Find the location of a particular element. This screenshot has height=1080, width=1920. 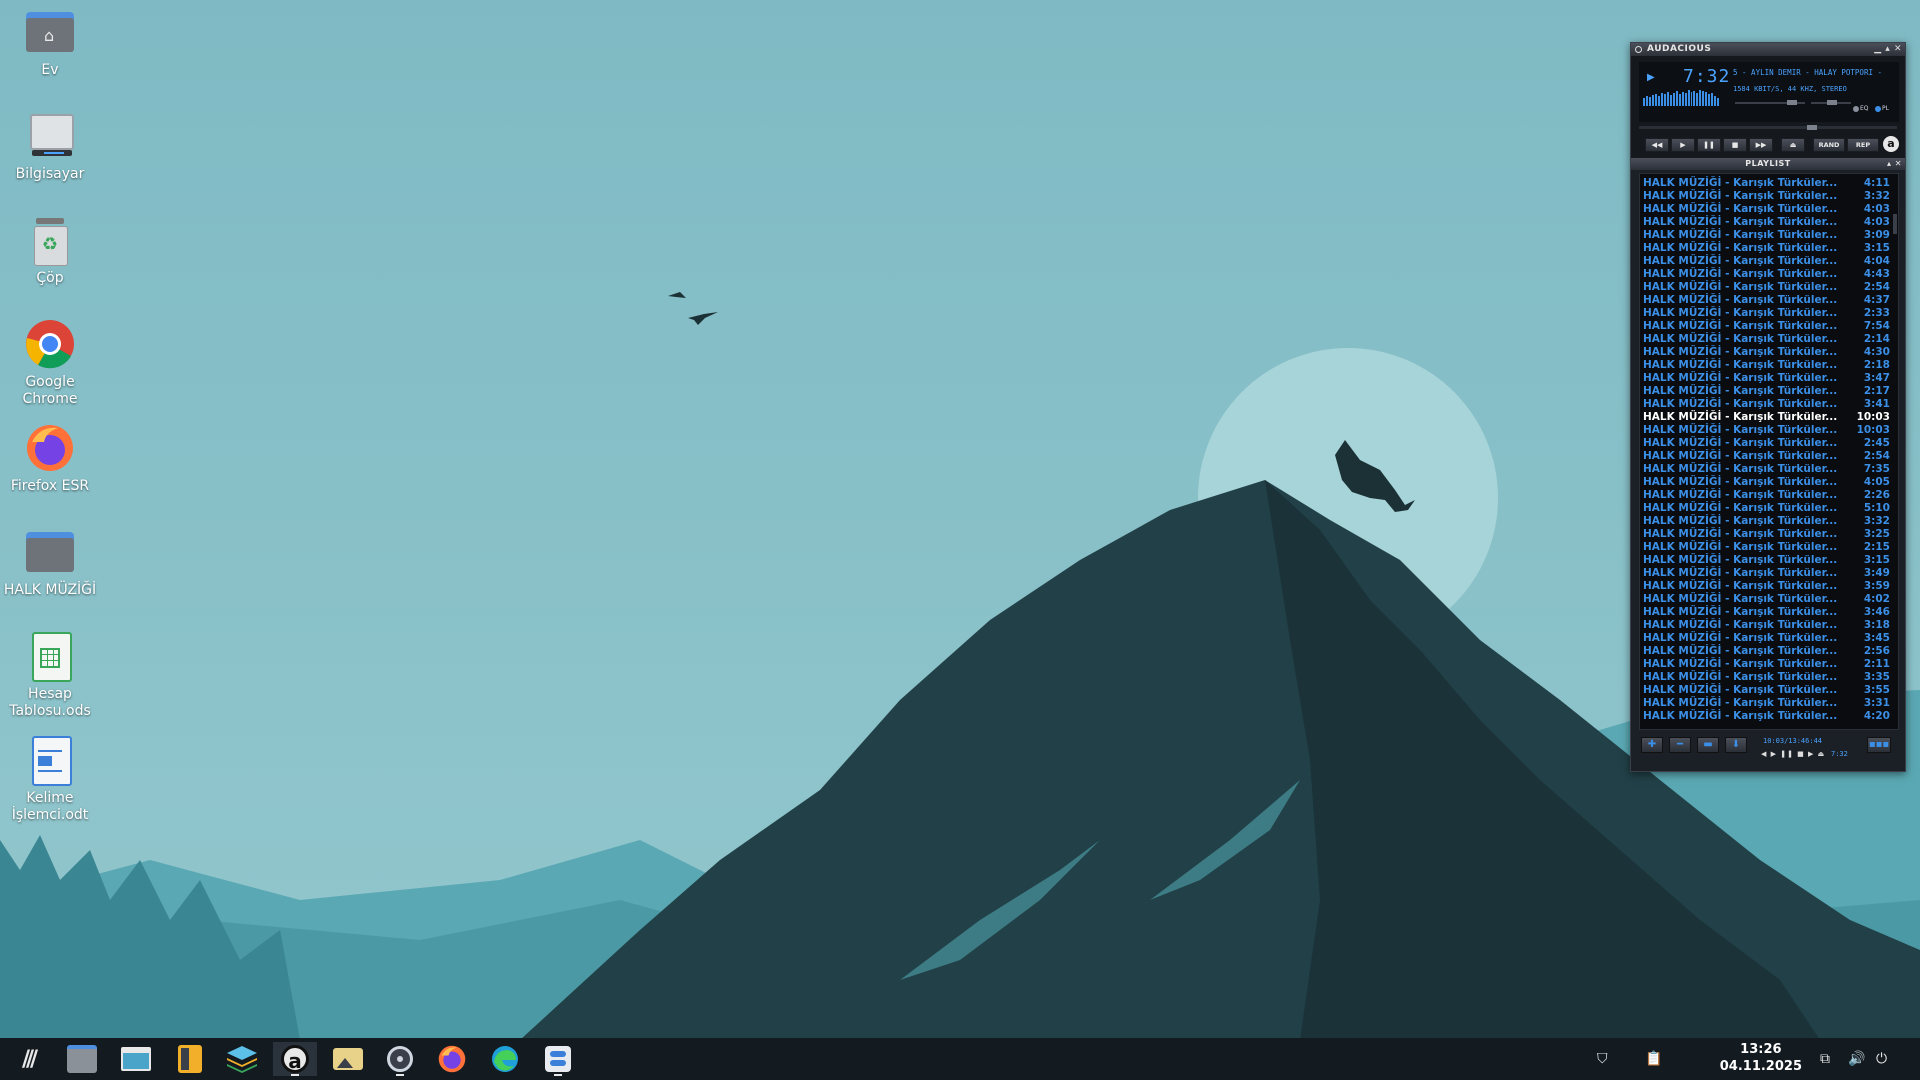

list-button: ▪▪▪ is located at coordinates (1879, 745).